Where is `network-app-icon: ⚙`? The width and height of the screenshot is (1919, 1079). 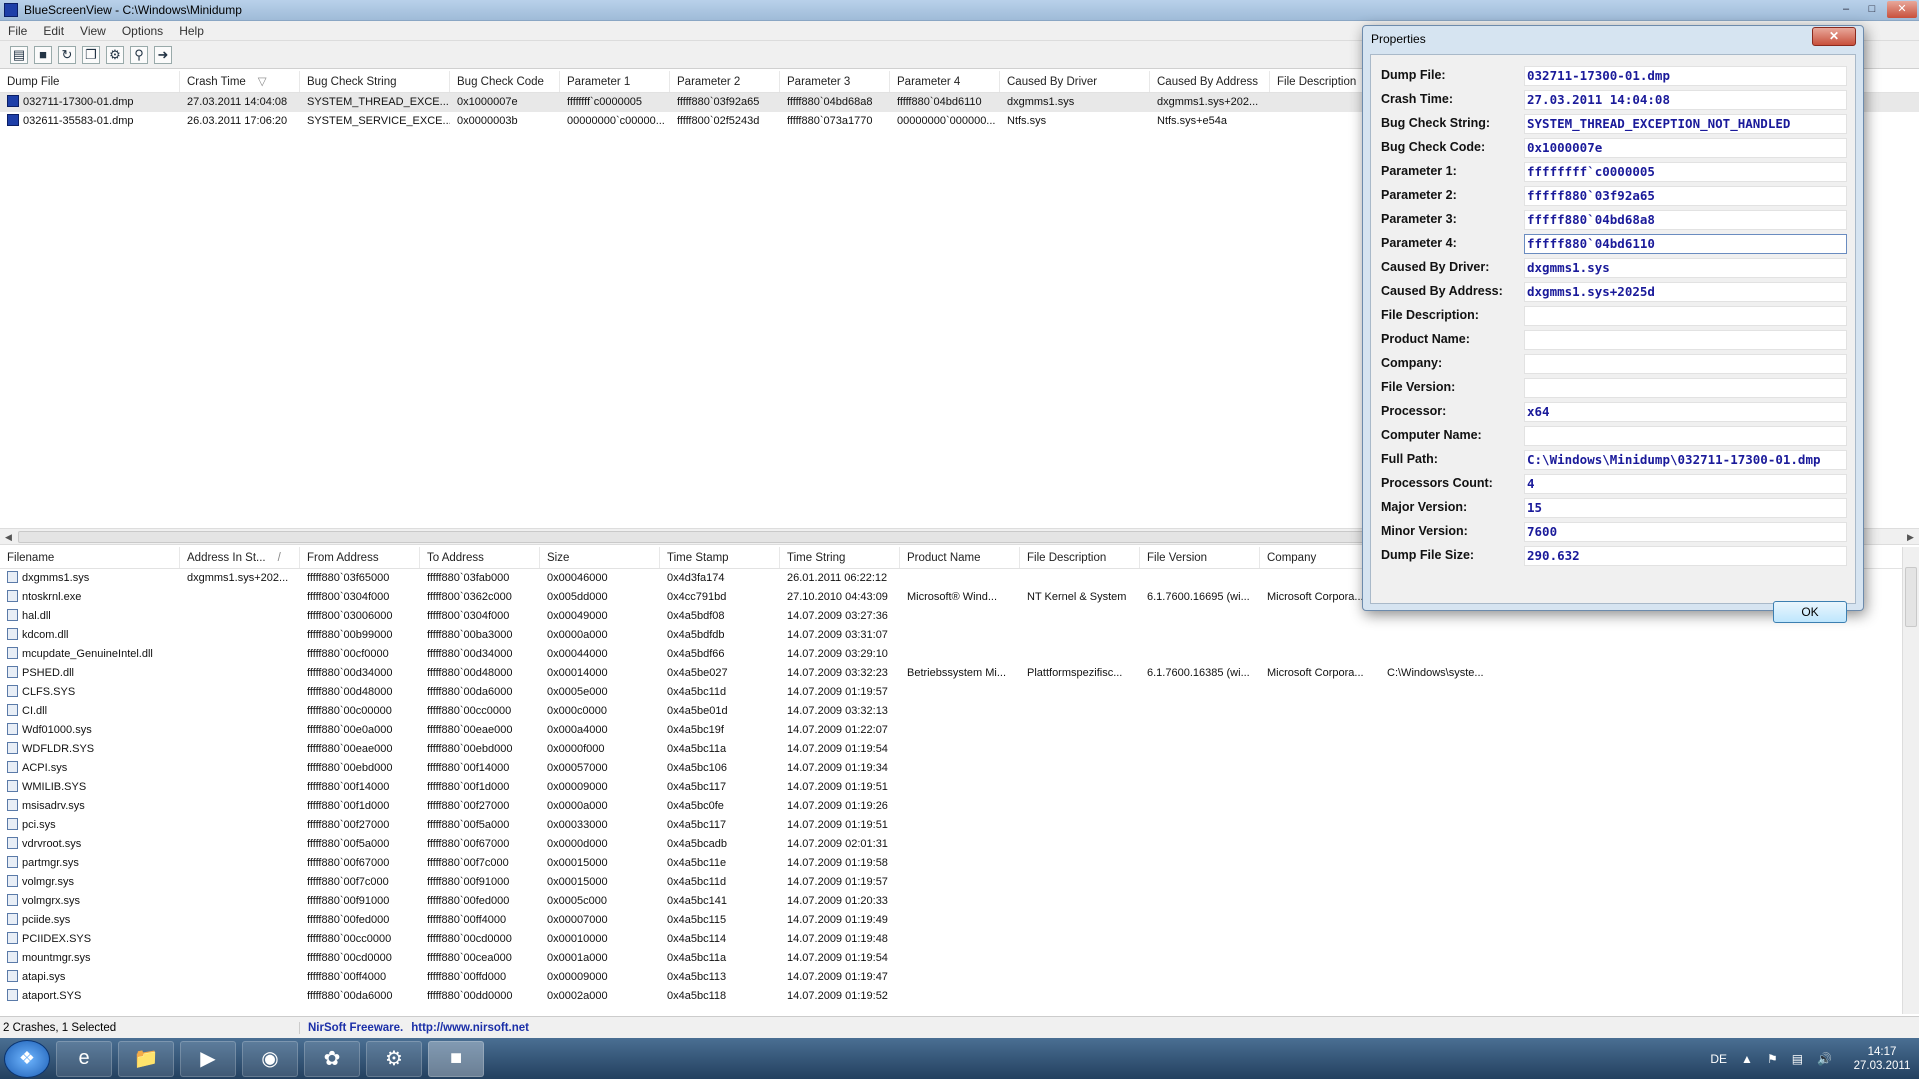
network-app-icon: ⚙ is located at coordinates (394, 1058).